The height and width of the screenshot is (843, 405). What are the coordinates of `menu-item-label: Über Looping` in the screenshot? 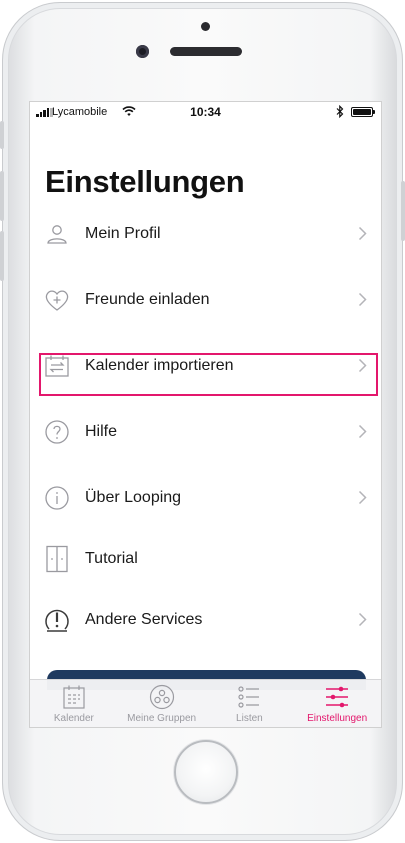 It's located at (133, 497).